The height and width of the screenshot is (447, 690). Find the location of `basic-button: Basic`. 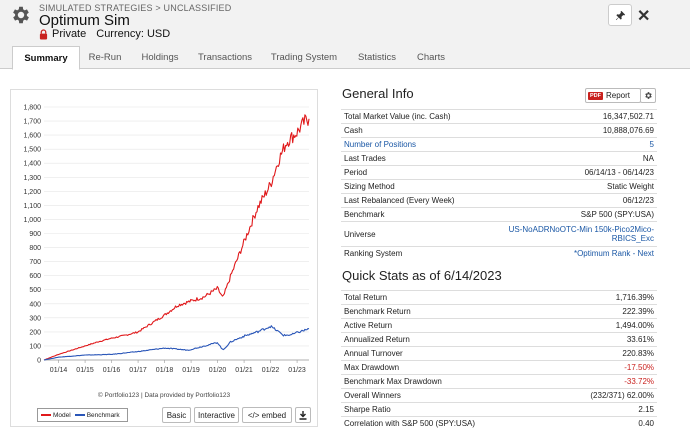

basic-button: Basic is located at coordinates (176, 415).